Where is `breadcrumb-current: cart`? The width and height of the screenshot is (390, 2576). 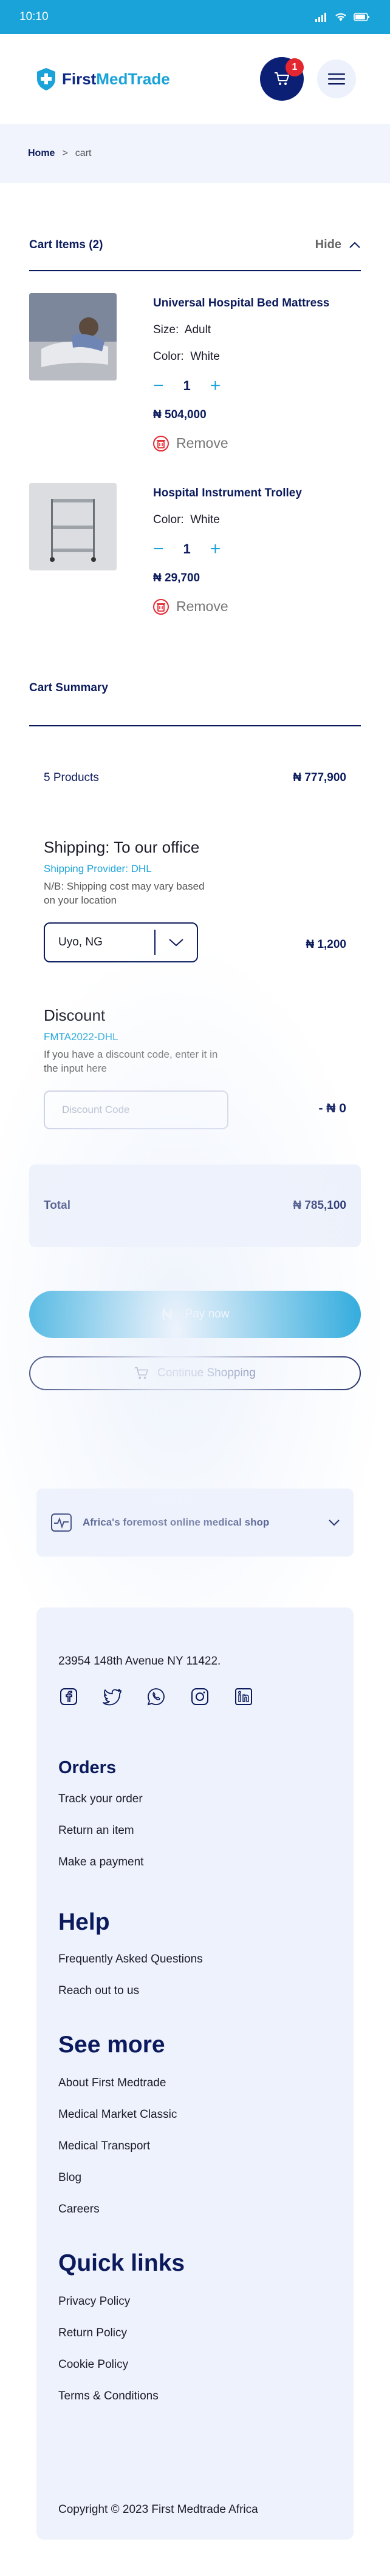
breadcrumb-current: cart is located at coordinates (83, 153).